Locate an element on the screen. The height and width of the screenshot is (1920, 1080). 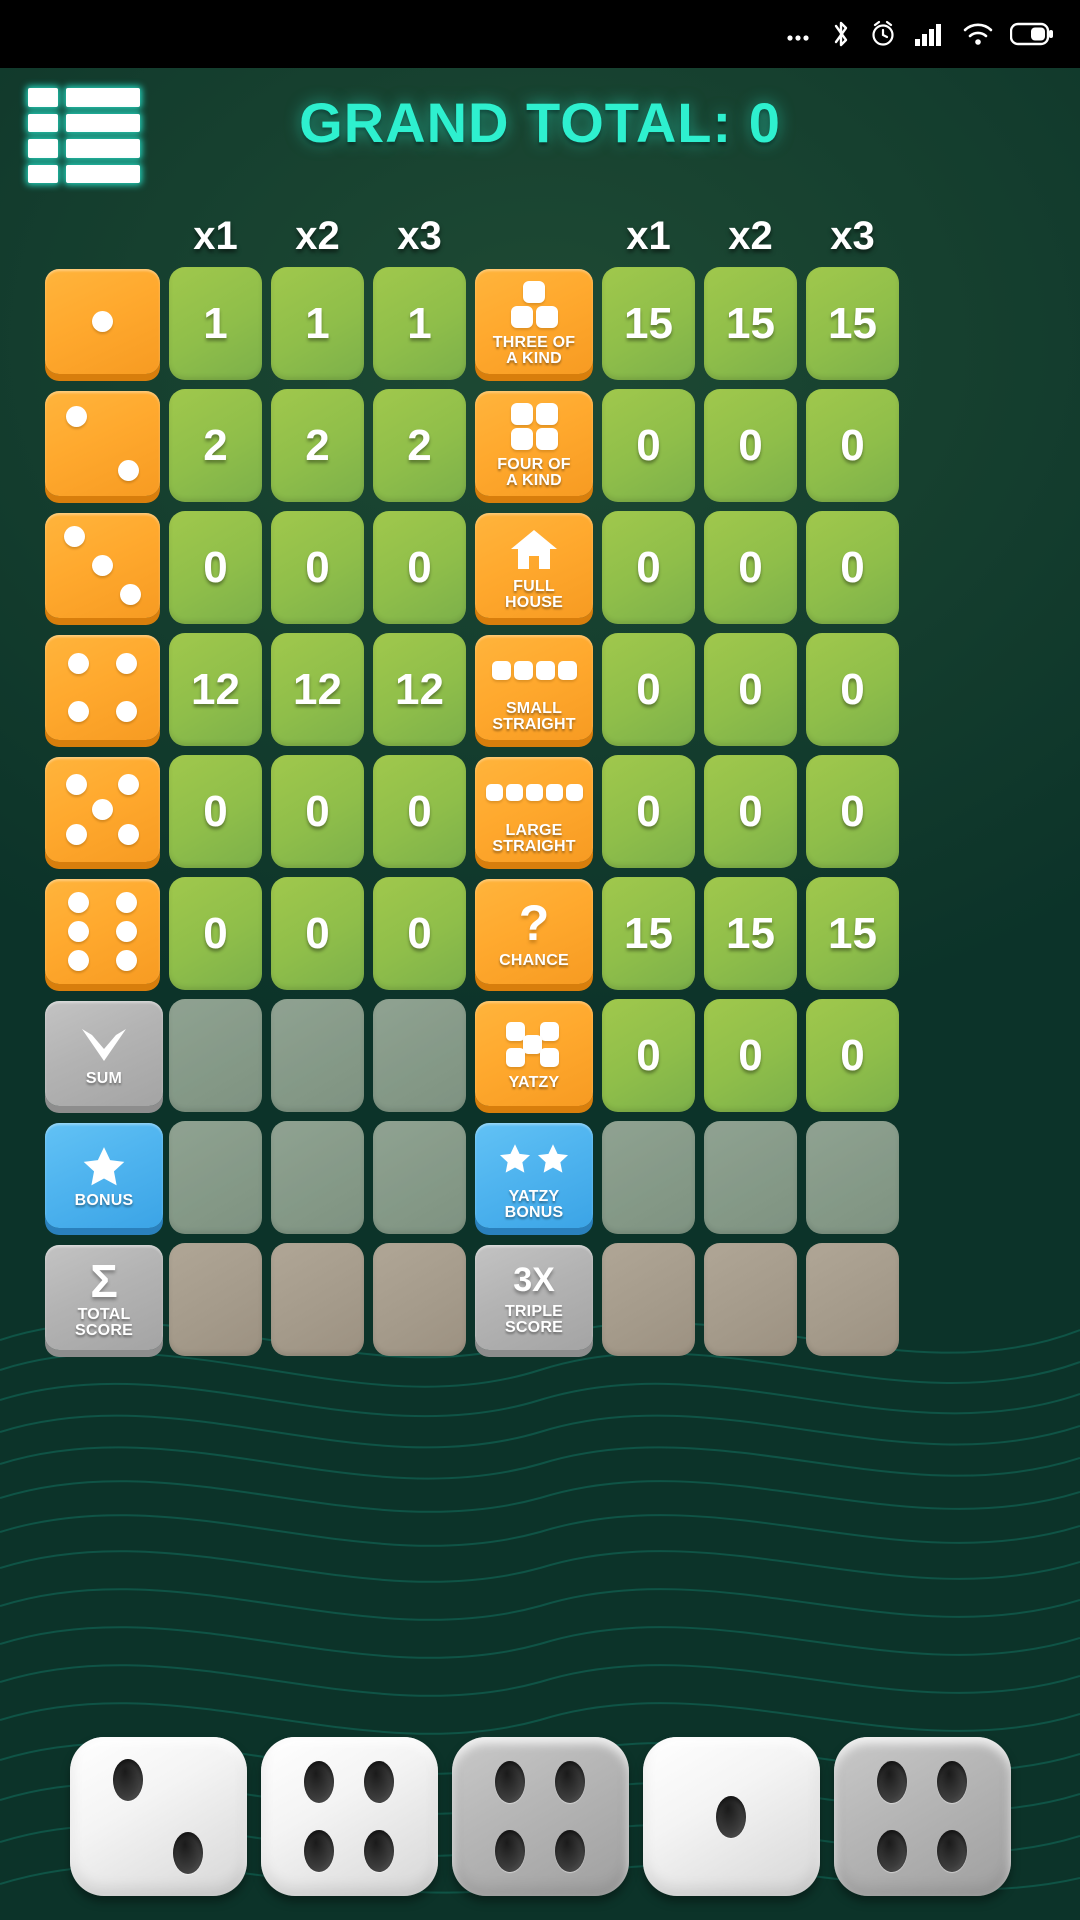
score-cell-ones-x2: 1 is located at coordinates (317, 323).